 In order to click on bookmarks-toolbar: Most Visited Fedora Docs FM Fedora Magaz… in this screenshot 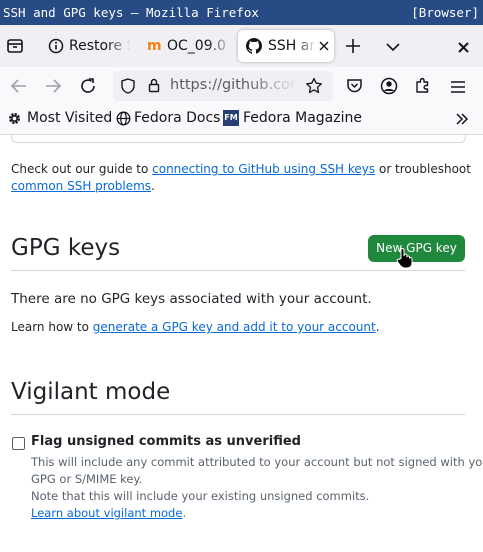, I will do `click(241, 120)`.